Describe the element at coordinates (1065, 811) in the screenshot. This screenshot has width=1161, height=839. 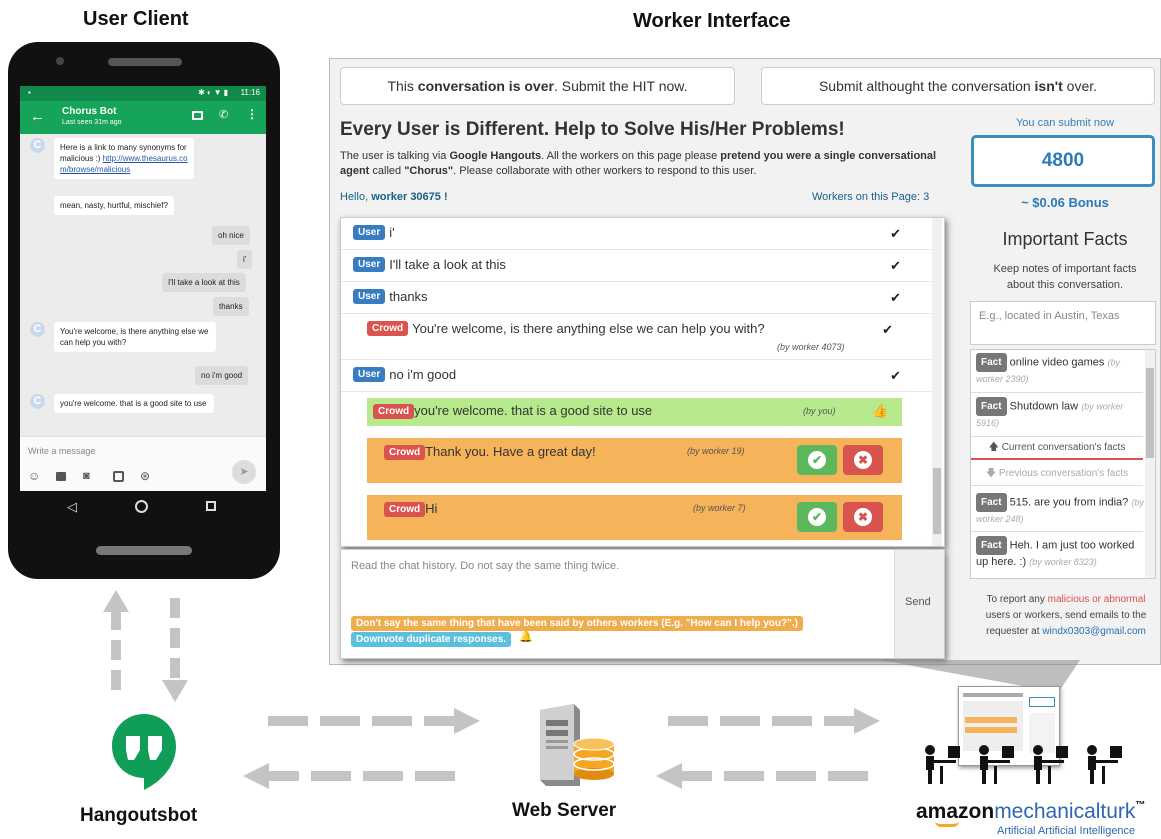
I see `mechanical-turk-wordmark: mechanicalturk` at that location.